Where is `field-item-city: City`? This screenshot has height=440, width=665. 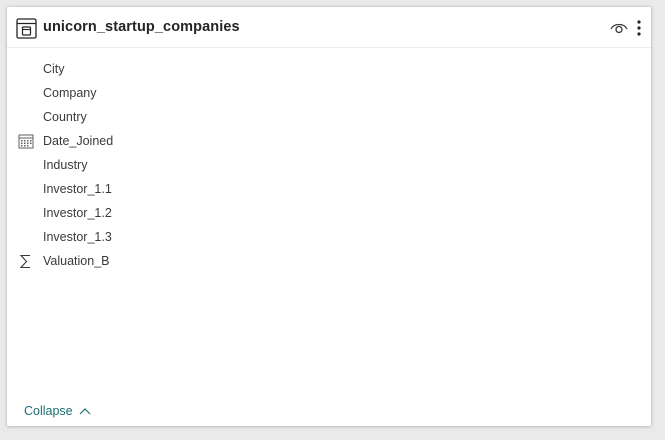 field-item-city: City is located at coordinates (329, 69).